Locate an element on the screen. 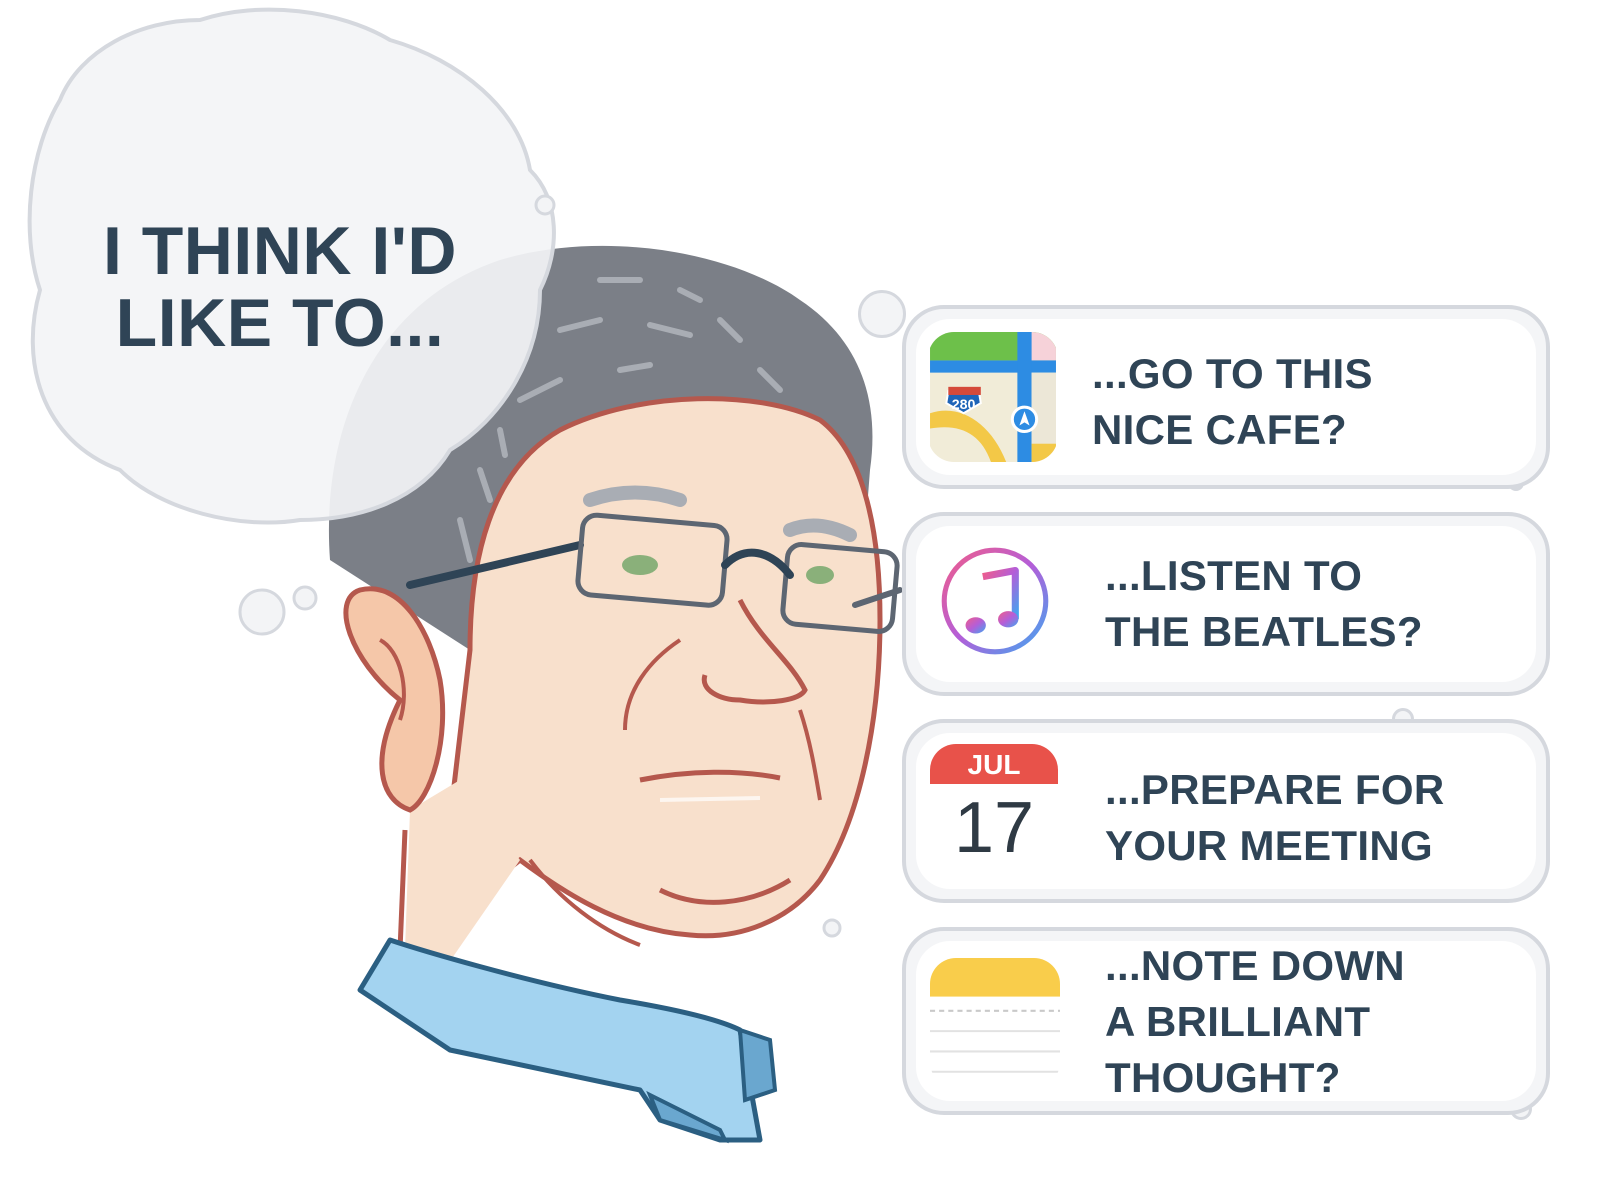 Image resolution: width=1600 pixels, height=1200 pixels. option-text-note: ...NOTE DOWN A BRILLIANT THOUGHT? is located at coordinates (1255, 1022).